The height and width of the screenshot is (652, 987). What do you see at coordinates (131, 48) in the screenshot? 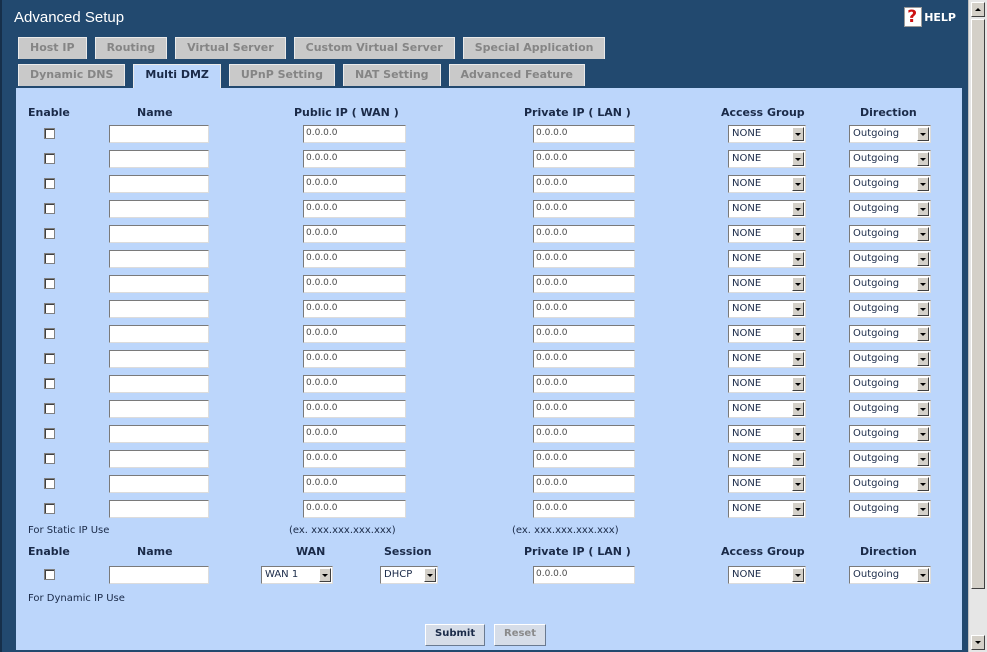
I see `tab-routing: Routing` at bounding box center [131, 48].